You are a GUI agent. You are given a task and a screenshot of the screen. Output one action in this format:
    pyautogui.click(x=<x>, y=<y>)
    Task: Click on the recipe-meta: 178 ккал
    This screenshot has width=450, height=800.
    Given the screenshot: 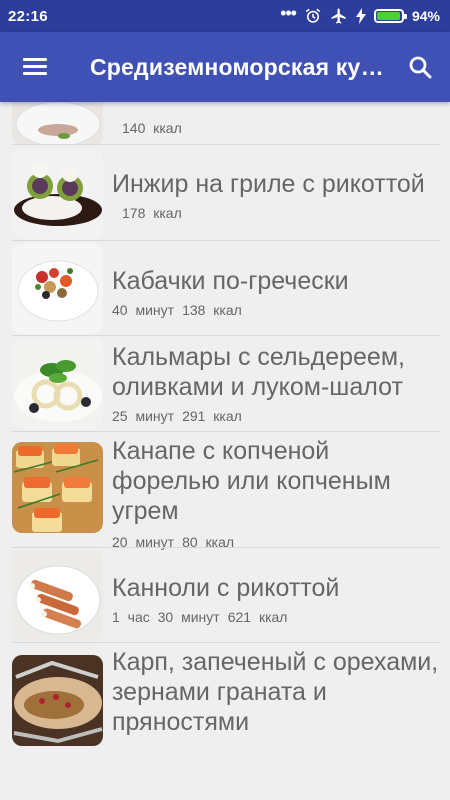 What is the action you would take?
    pyautogui.click(x=277, y=213)
    